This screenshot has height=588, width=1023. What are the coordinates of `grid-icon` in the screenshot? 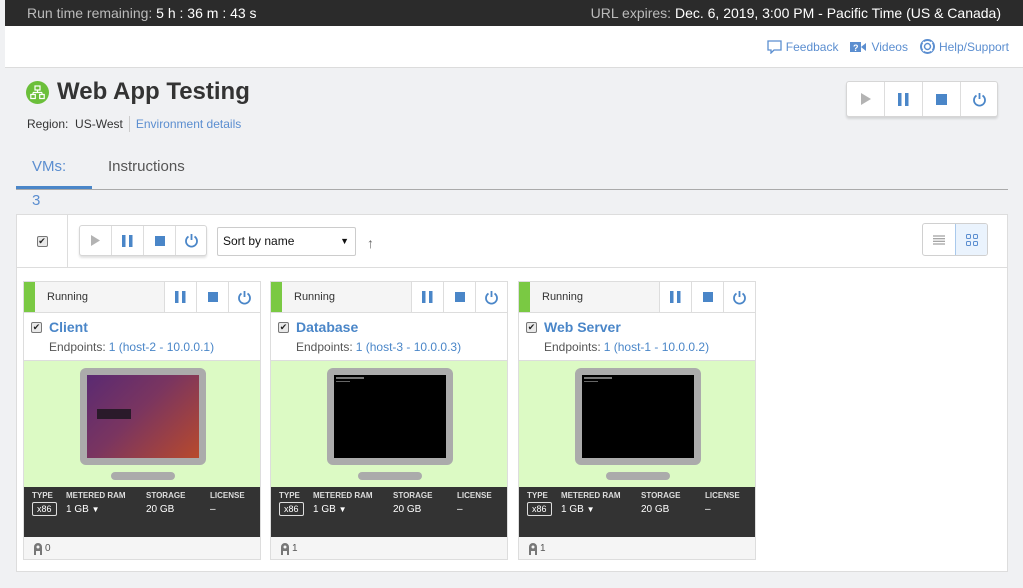 It's located at (971, 239).